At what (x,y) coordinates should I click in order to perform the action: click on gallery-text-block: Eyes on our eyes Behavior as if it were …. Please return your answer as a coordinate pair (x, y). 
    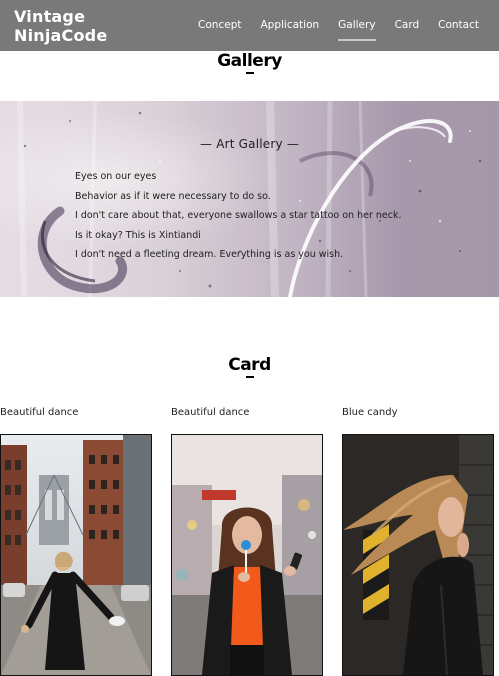
    Looking at the image, I should click on (238, 216).